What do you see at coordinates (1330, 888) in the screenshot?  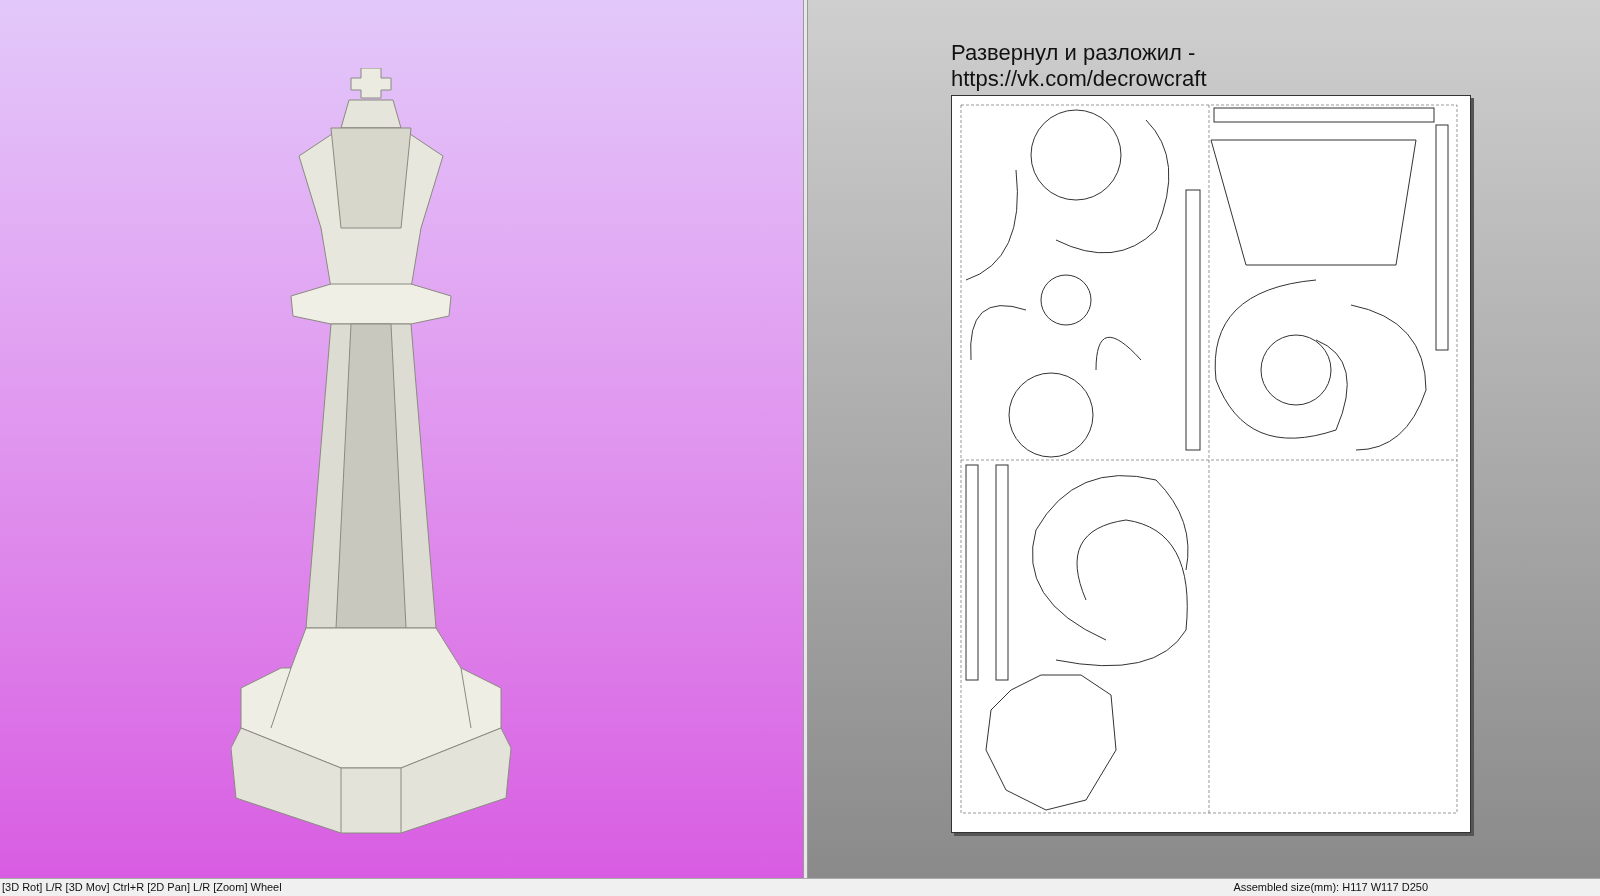 I see `assembled-size-text: Assembled size(mm): H117 W117 D250` at bounding box center [1330, 888].